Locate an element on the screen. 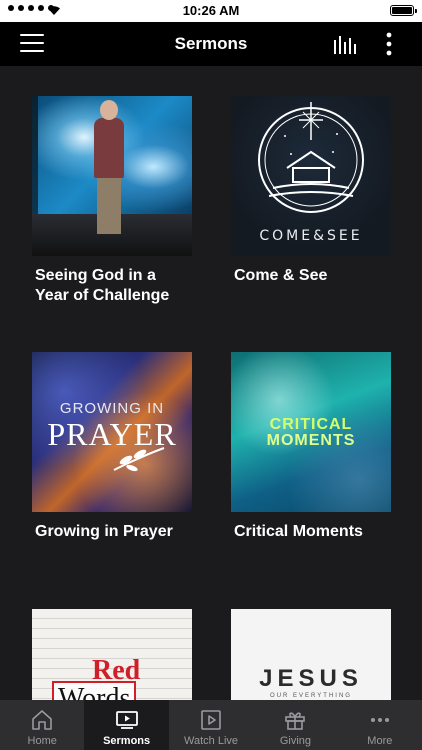 Image resolution: width=422 pixels, height=750 pixels. tab-giving: Giving is located at coordinates (295, 725).